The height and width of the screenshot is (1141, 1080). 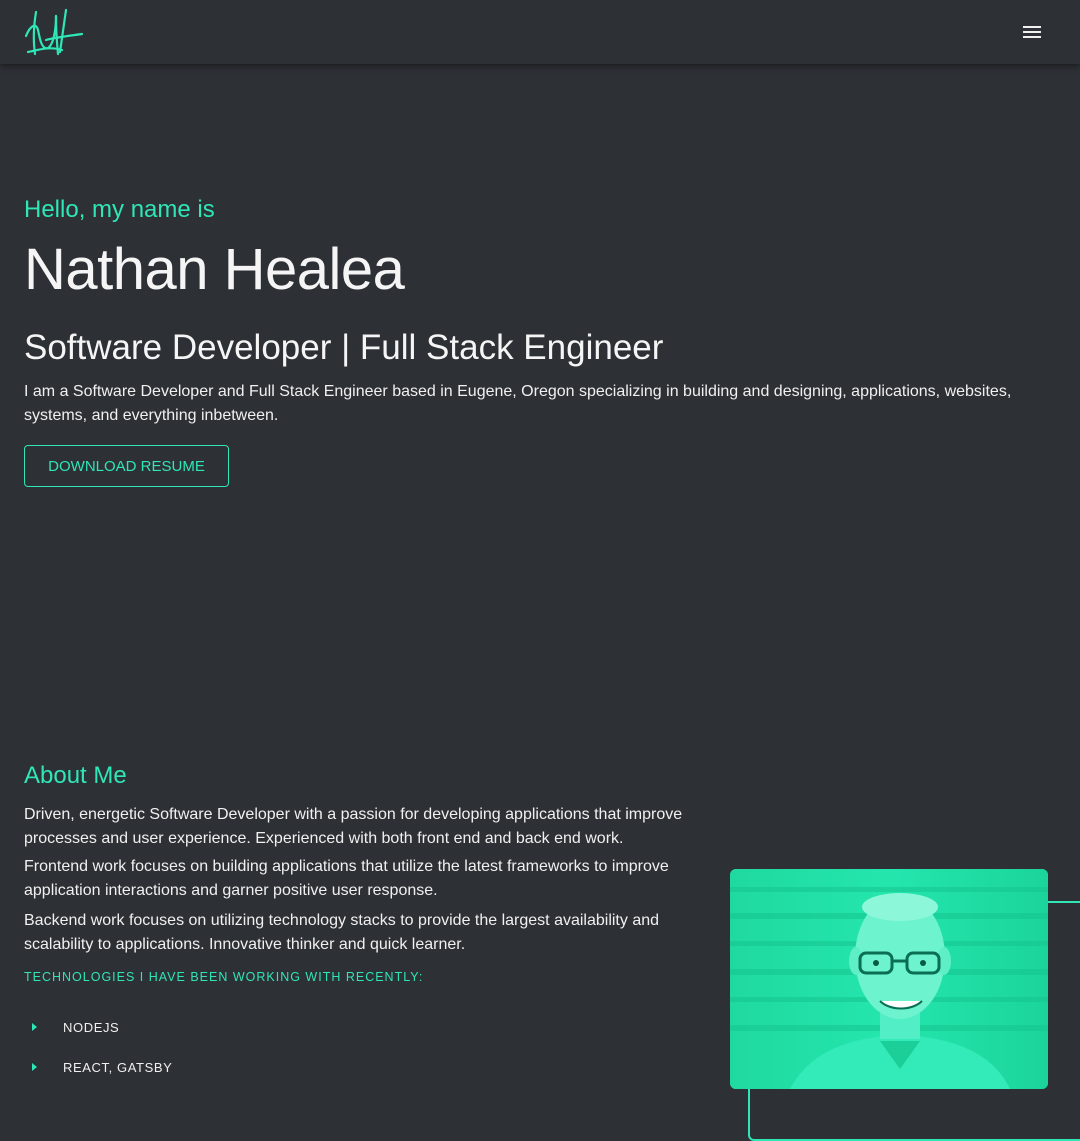 I want to click on tech-list-item: REACT, GATSBY, so click(x=102, y=1067).